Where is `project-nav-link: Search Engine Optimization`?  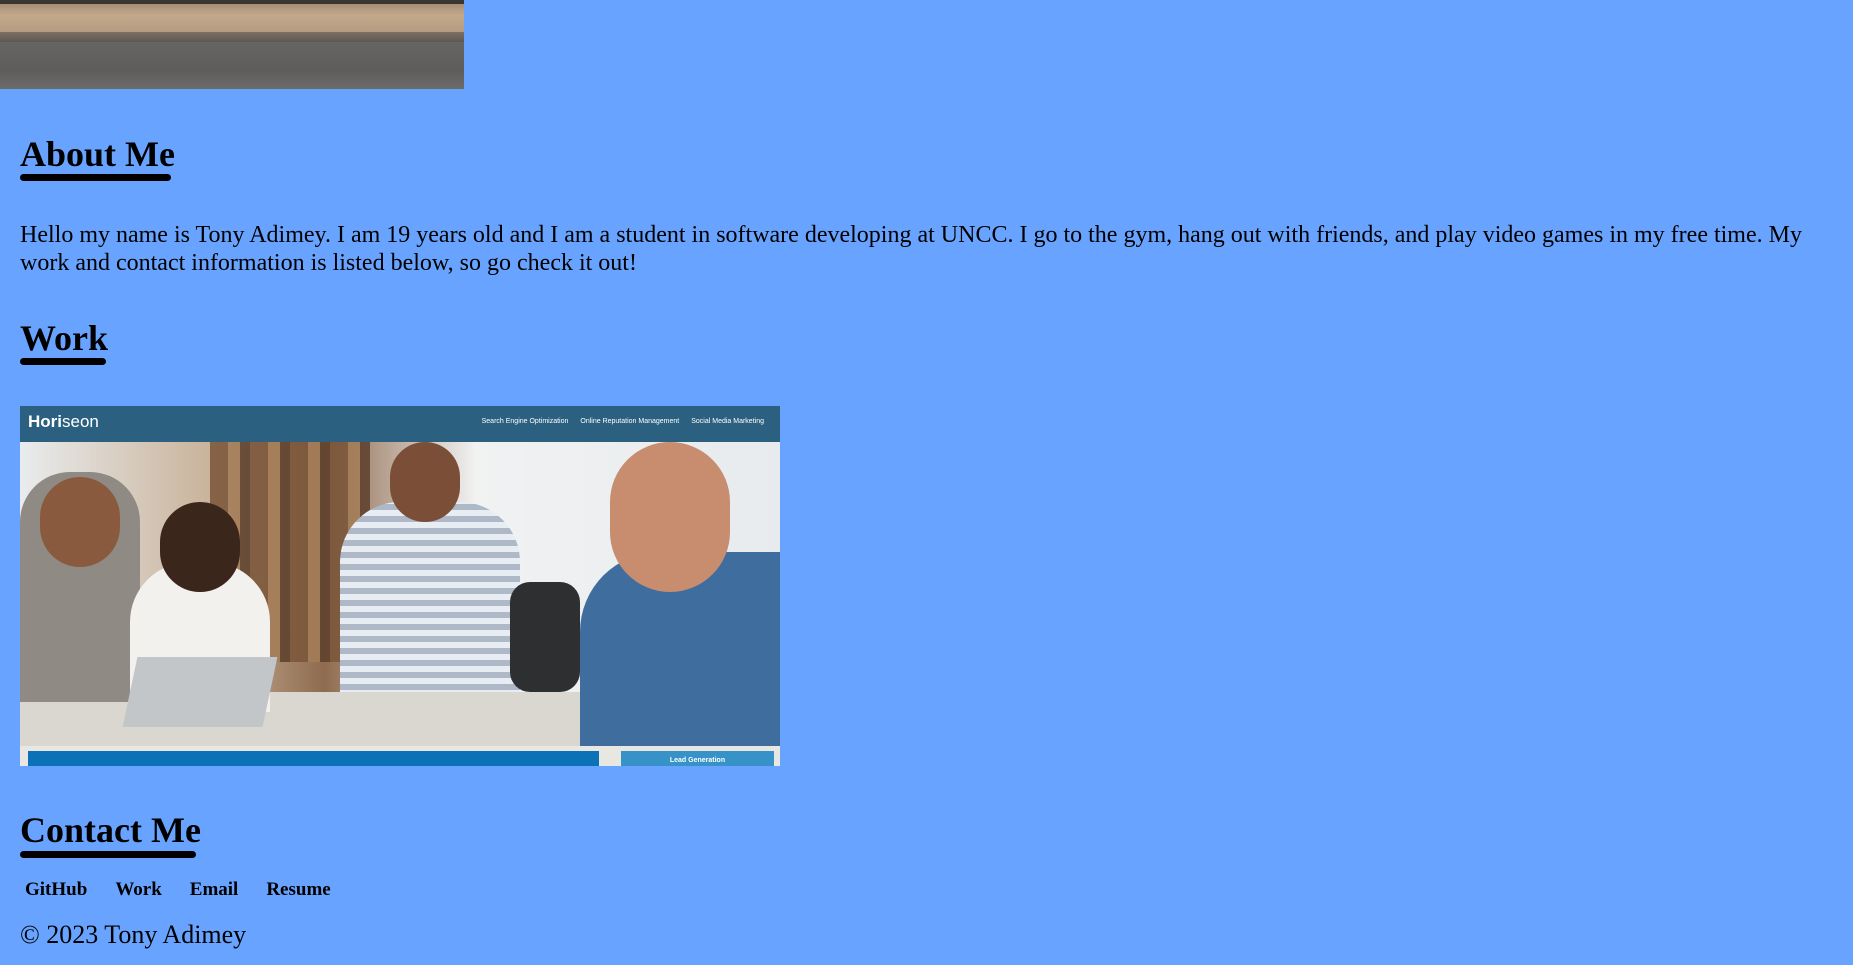 project-nav-link: Search Engine Optimization is located at coordinates (525, 421).